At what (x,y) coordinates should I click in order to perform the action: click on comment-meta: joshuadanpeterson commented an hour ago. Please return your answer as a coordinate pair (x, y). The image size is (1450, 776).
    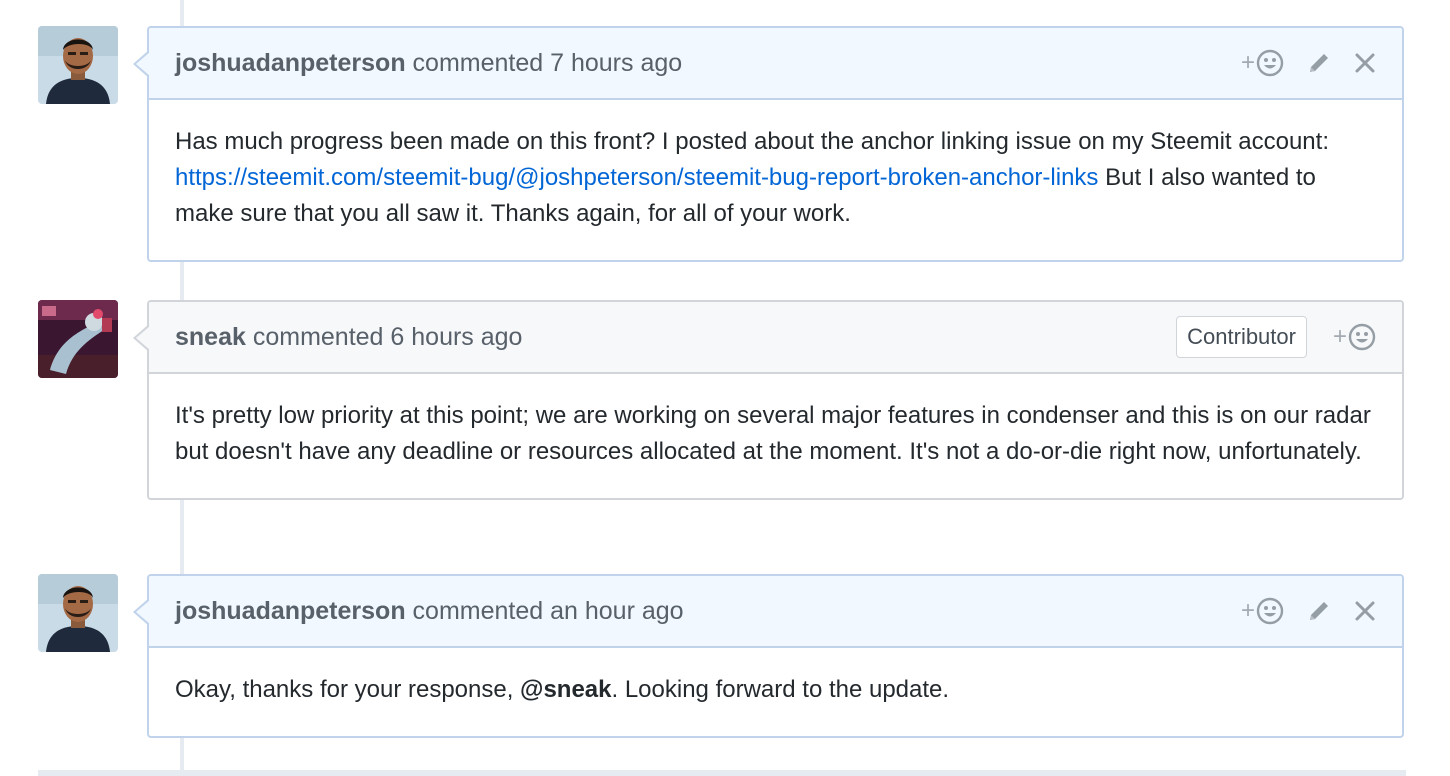
    Looking at the image, I should click on (429, 611).